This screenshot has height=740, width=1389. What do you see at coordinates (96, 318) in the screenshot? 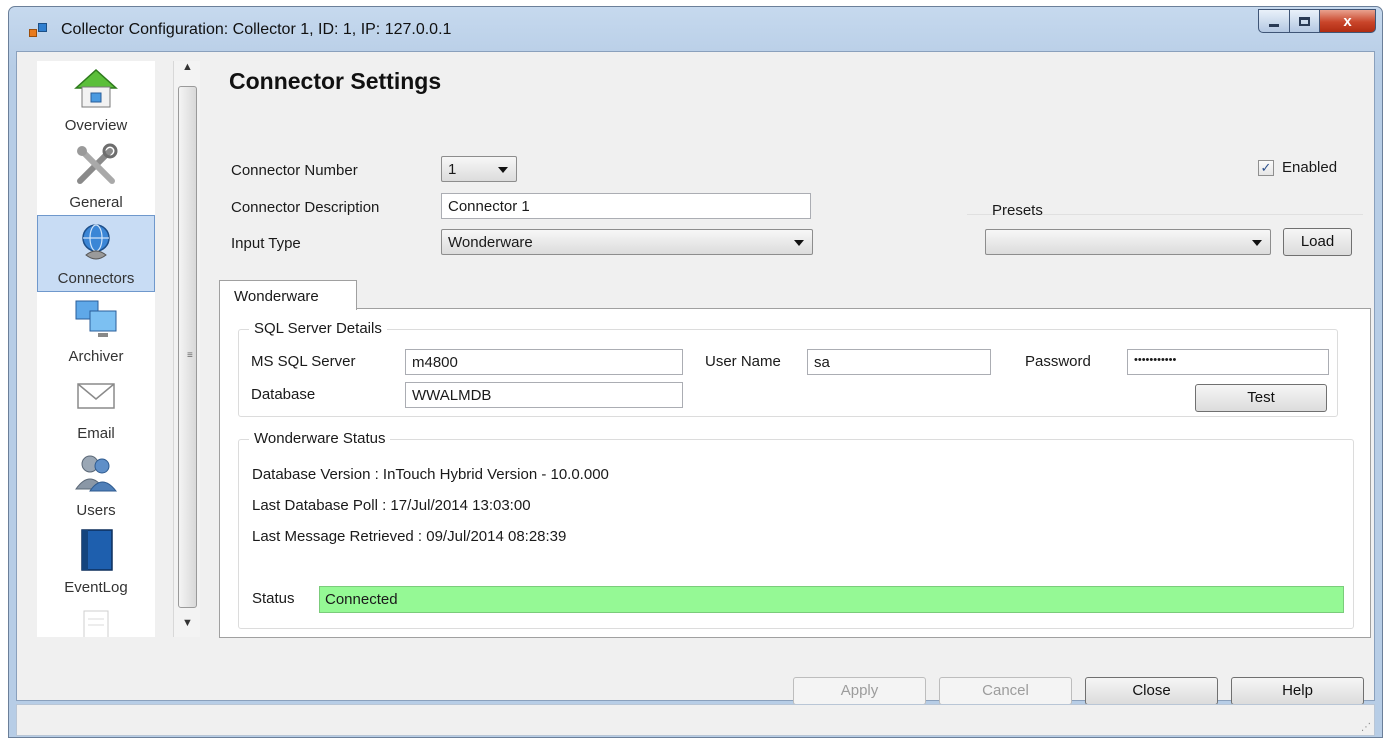
I see `computers-icon` at bounding box center [96, 318].